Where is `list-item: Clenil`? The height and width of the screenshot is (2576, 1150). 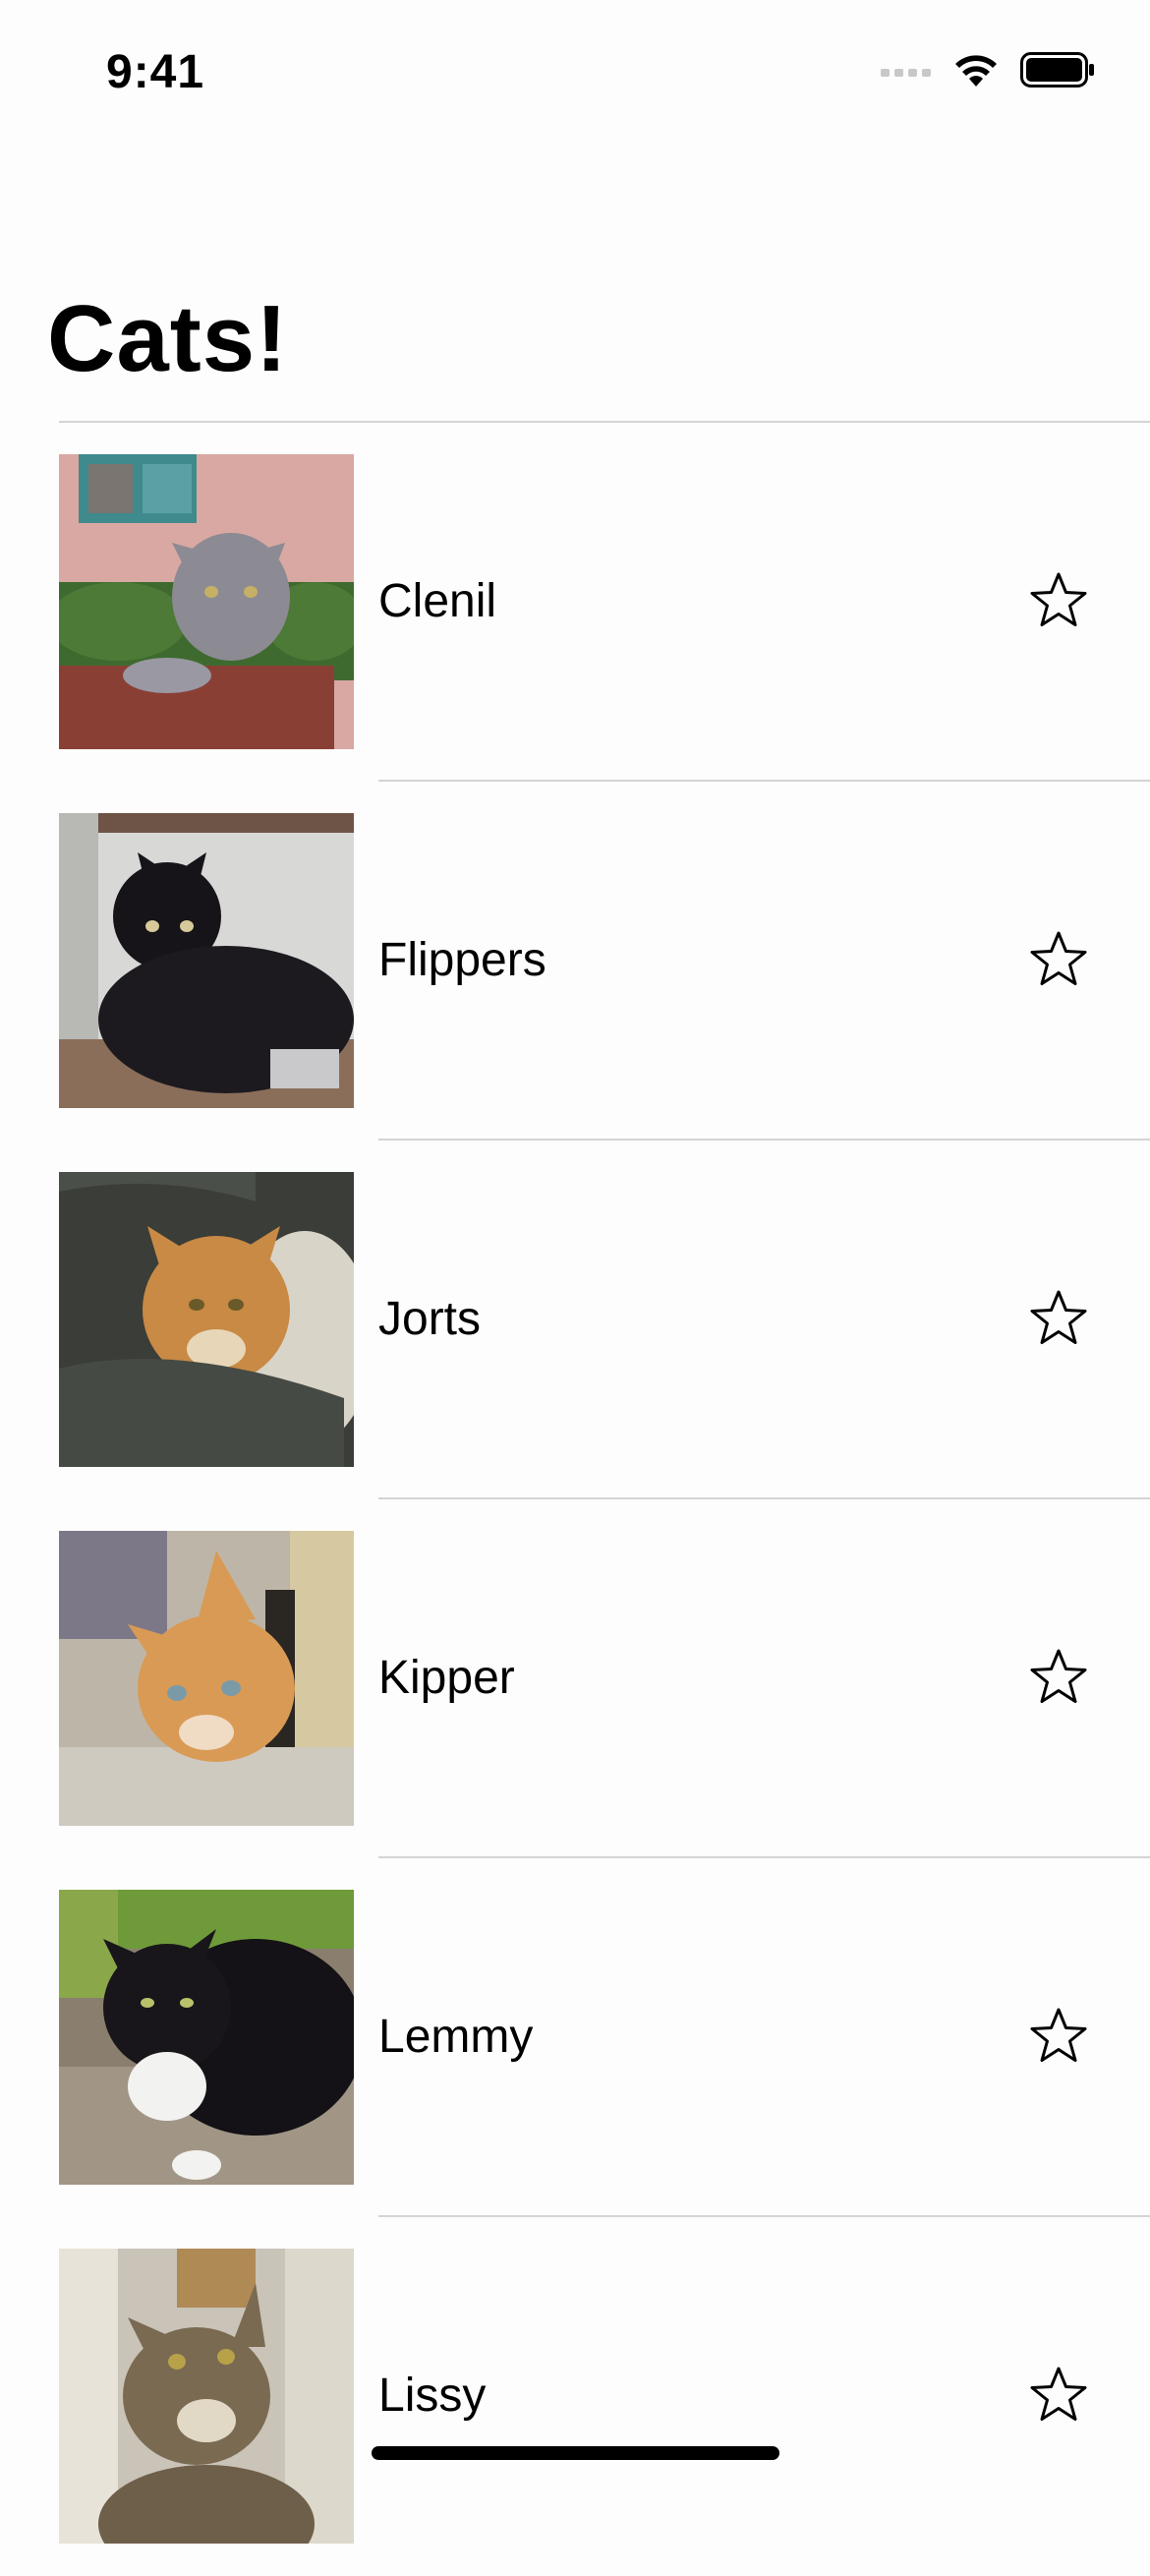 list-item: Clenil is located at coordinates (575, 602).